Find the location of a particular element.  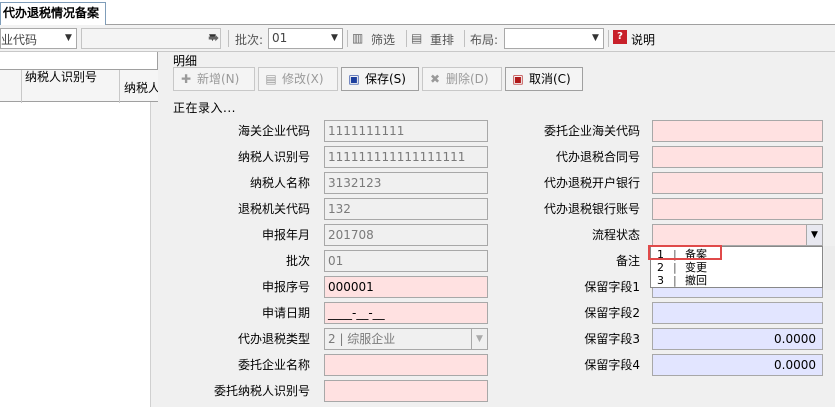

contract-number-field is located at coordinates (737, 157).